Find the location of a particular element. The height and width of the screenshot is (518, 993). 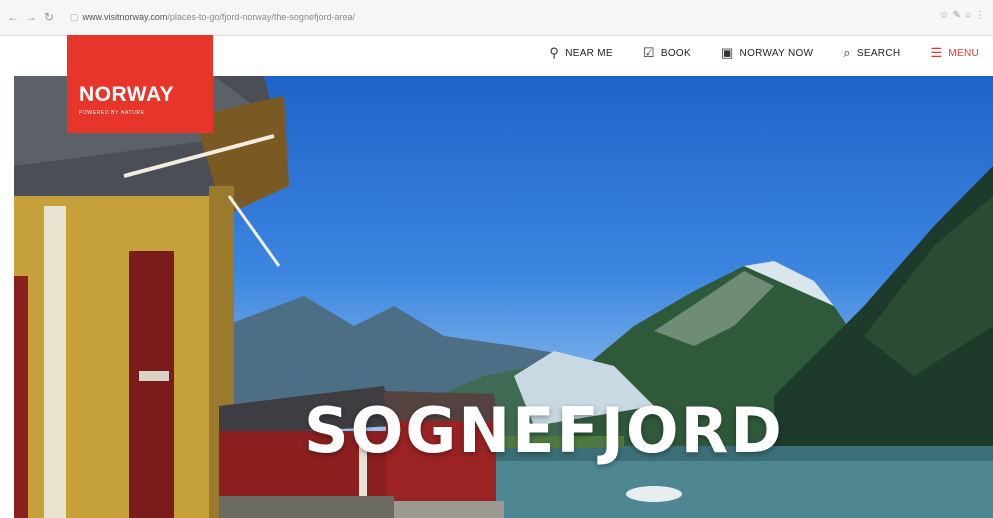

logo-text: NORWAY is located at coordinates (127, 94).